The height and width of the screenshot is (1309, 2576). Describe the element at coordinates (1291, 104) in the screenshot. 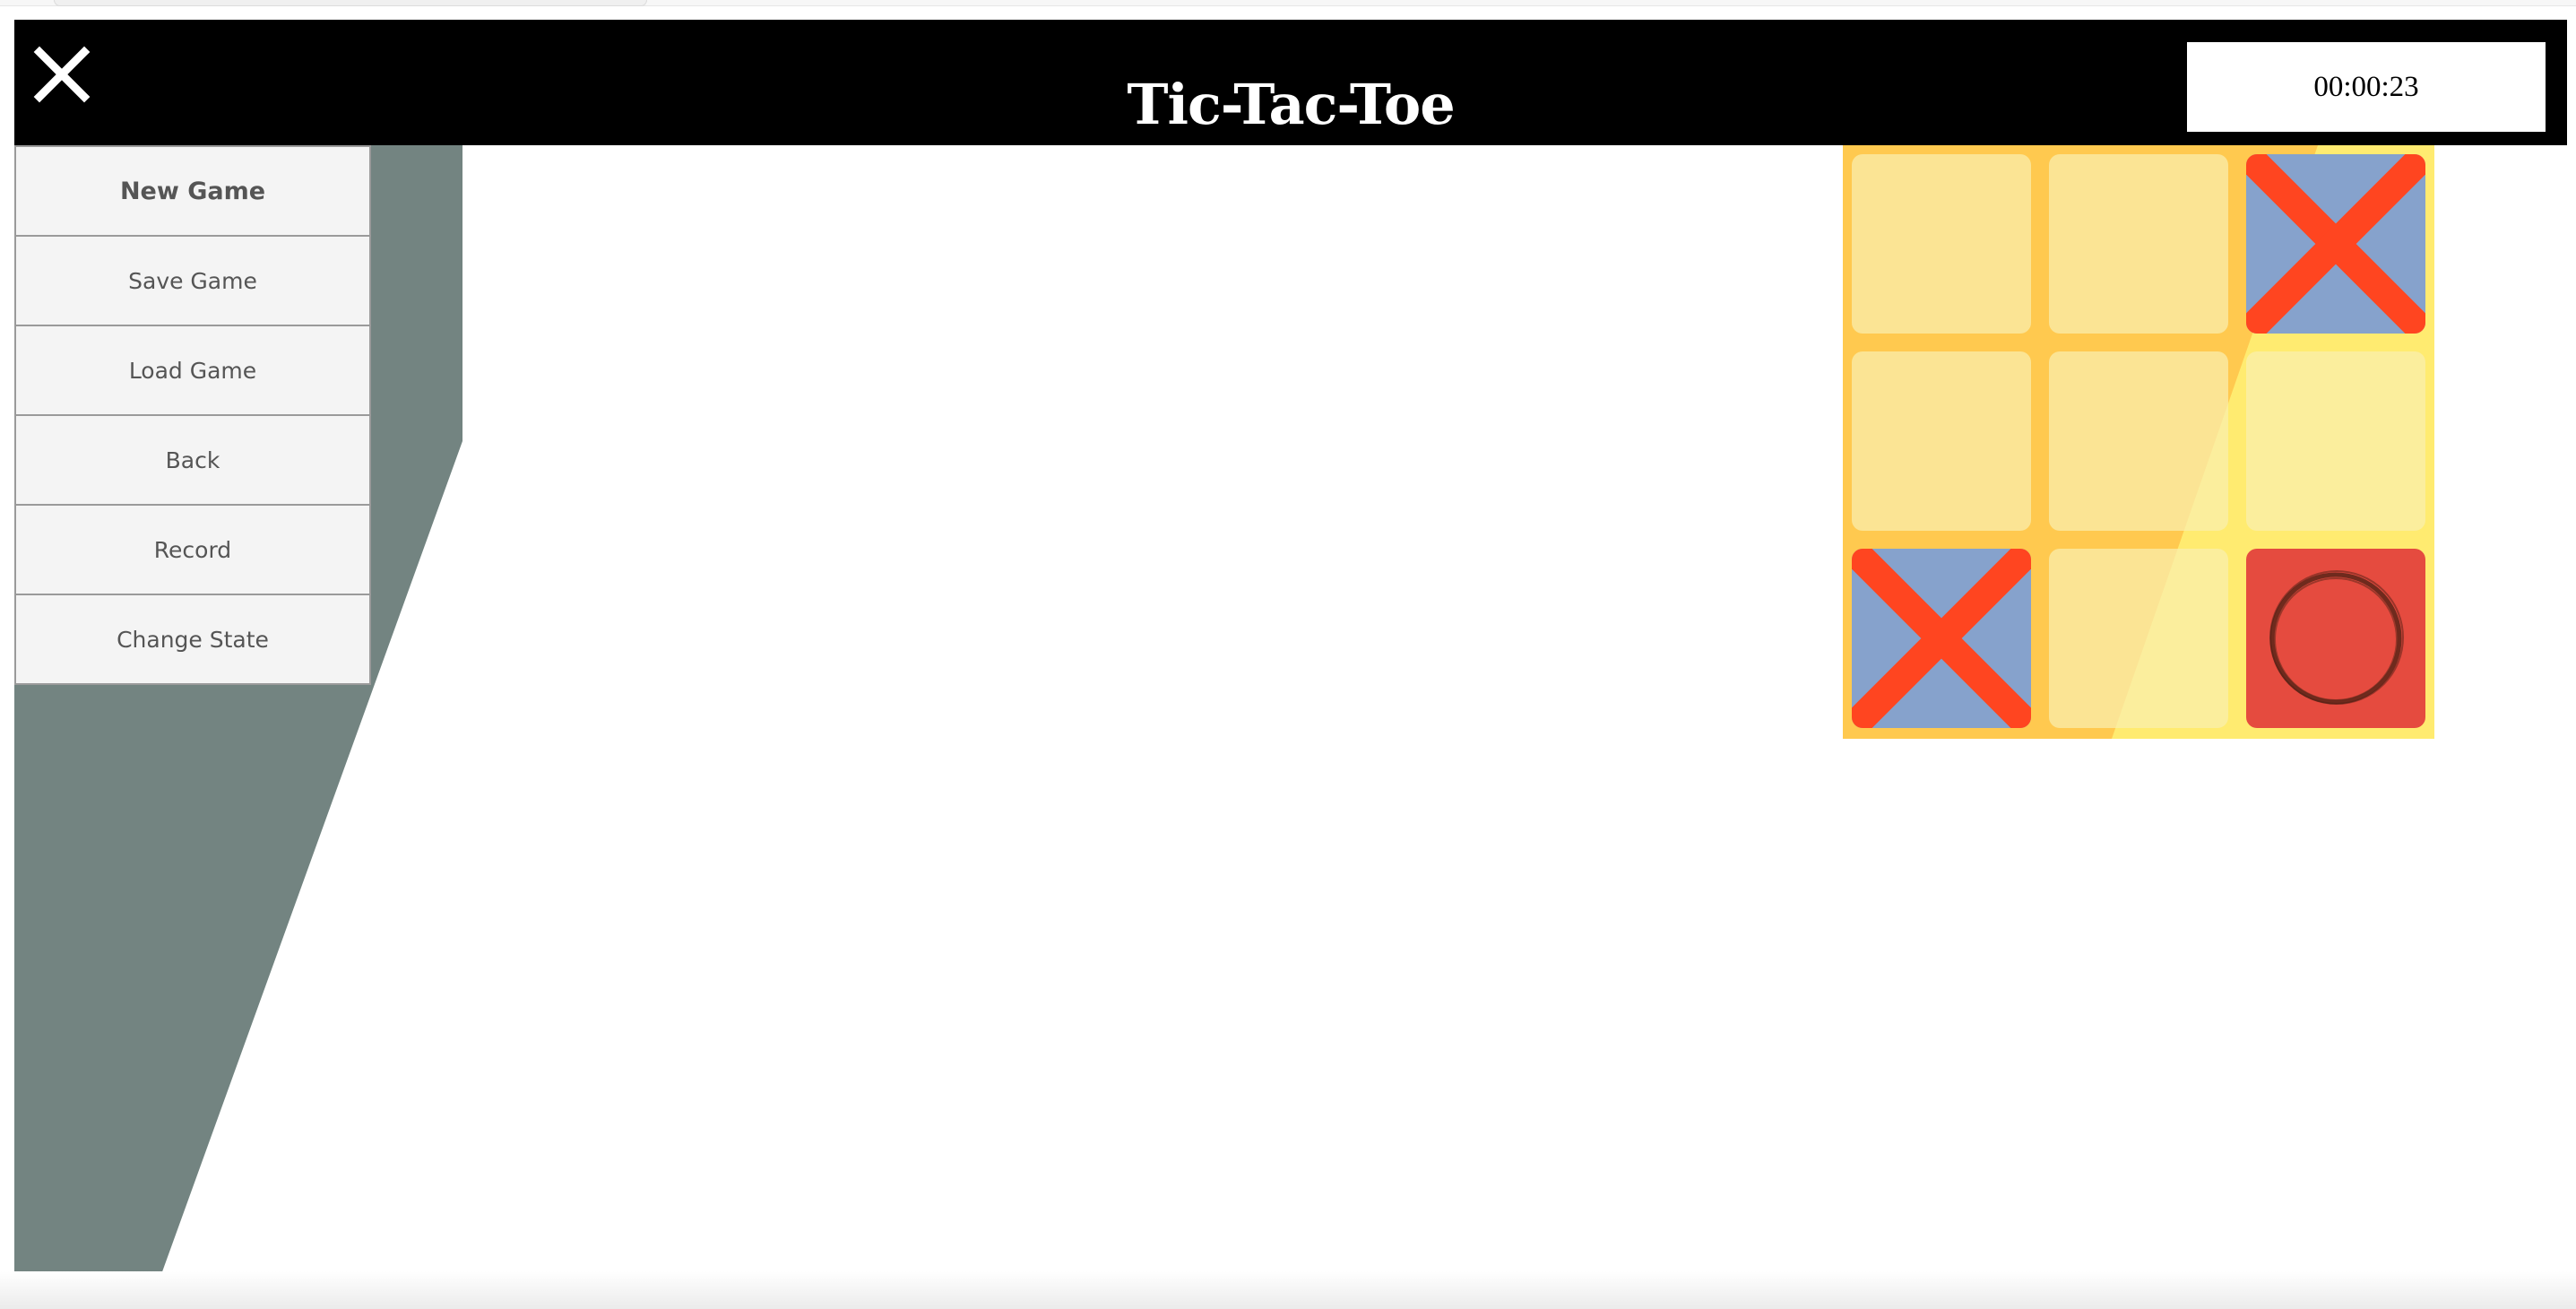

I see `page-title: Tic-Tac-Toe` at that location.